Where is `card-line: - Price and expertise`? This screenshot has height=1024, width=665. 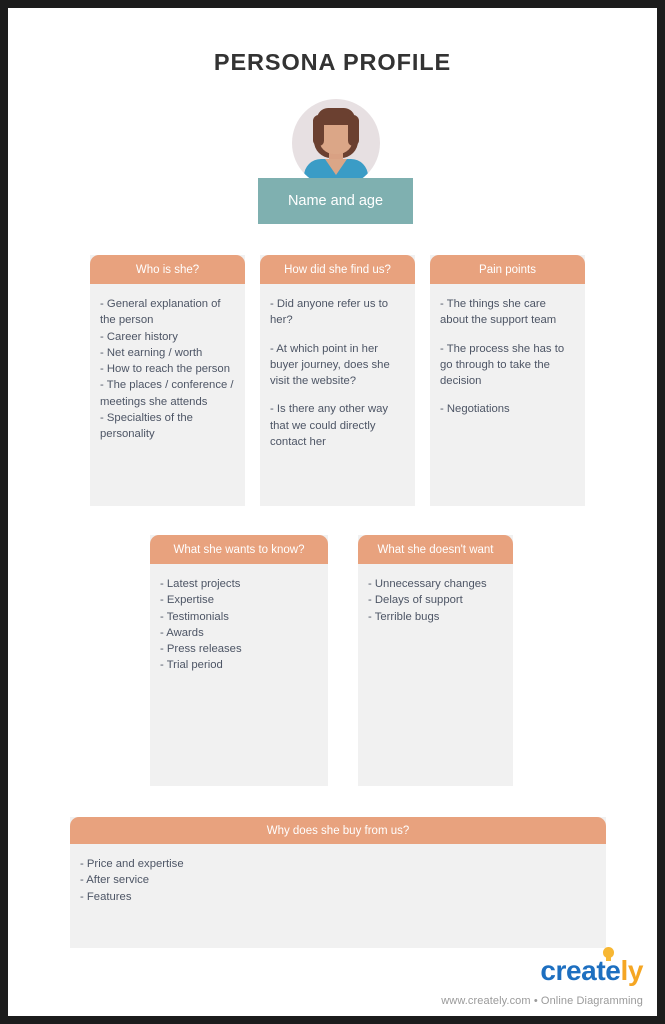
card-line: - Price and expertise is located at coordinates (132, 864).